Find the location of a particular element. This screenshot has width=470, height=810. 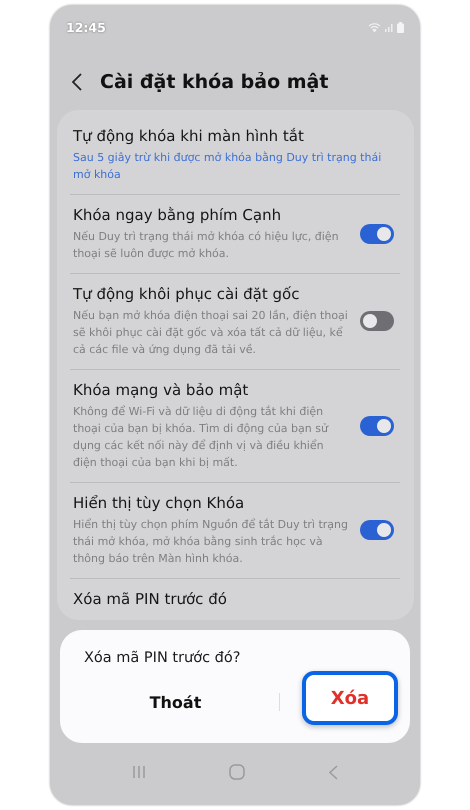

delete-button: Xóa is located at coordinates (350, 698).